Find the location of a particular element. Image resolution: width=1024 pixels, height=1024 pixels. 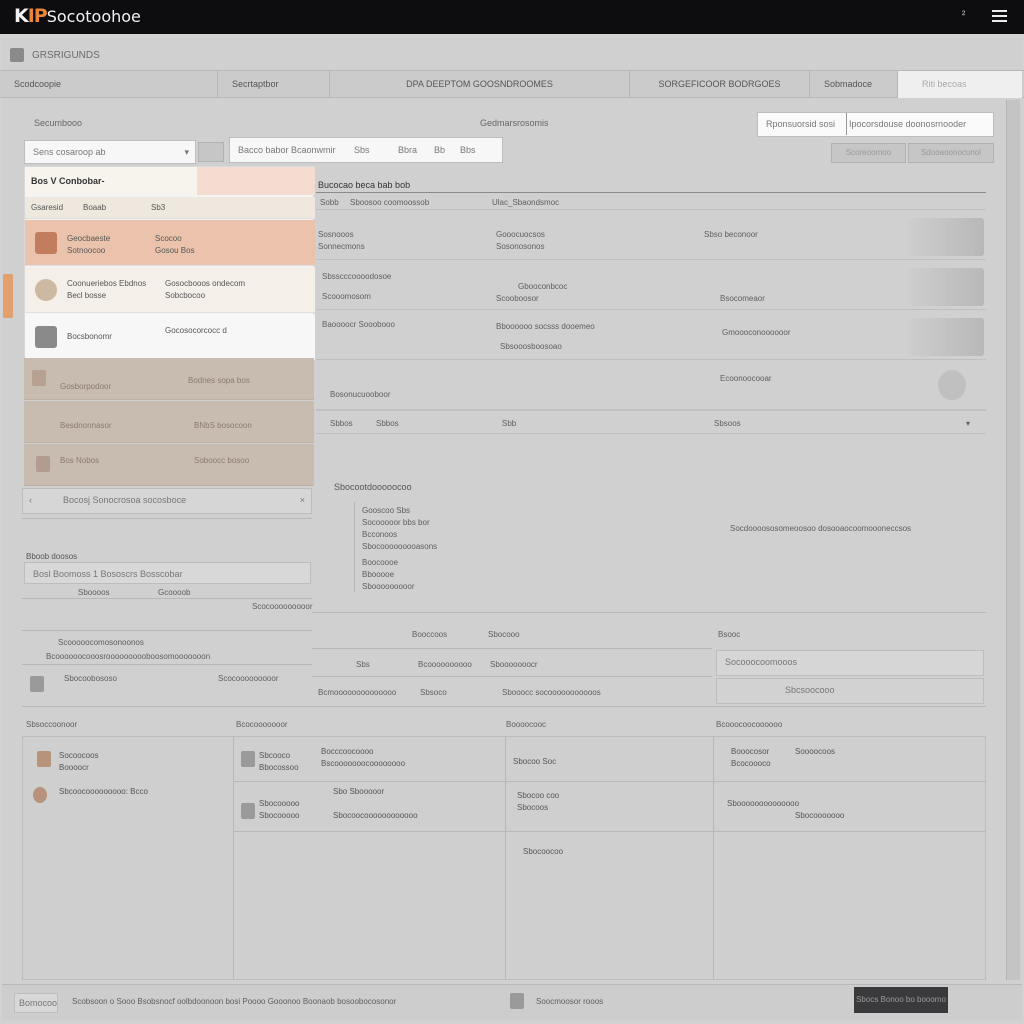

column-header: Gsaresid is located at coordinates (47, 207).